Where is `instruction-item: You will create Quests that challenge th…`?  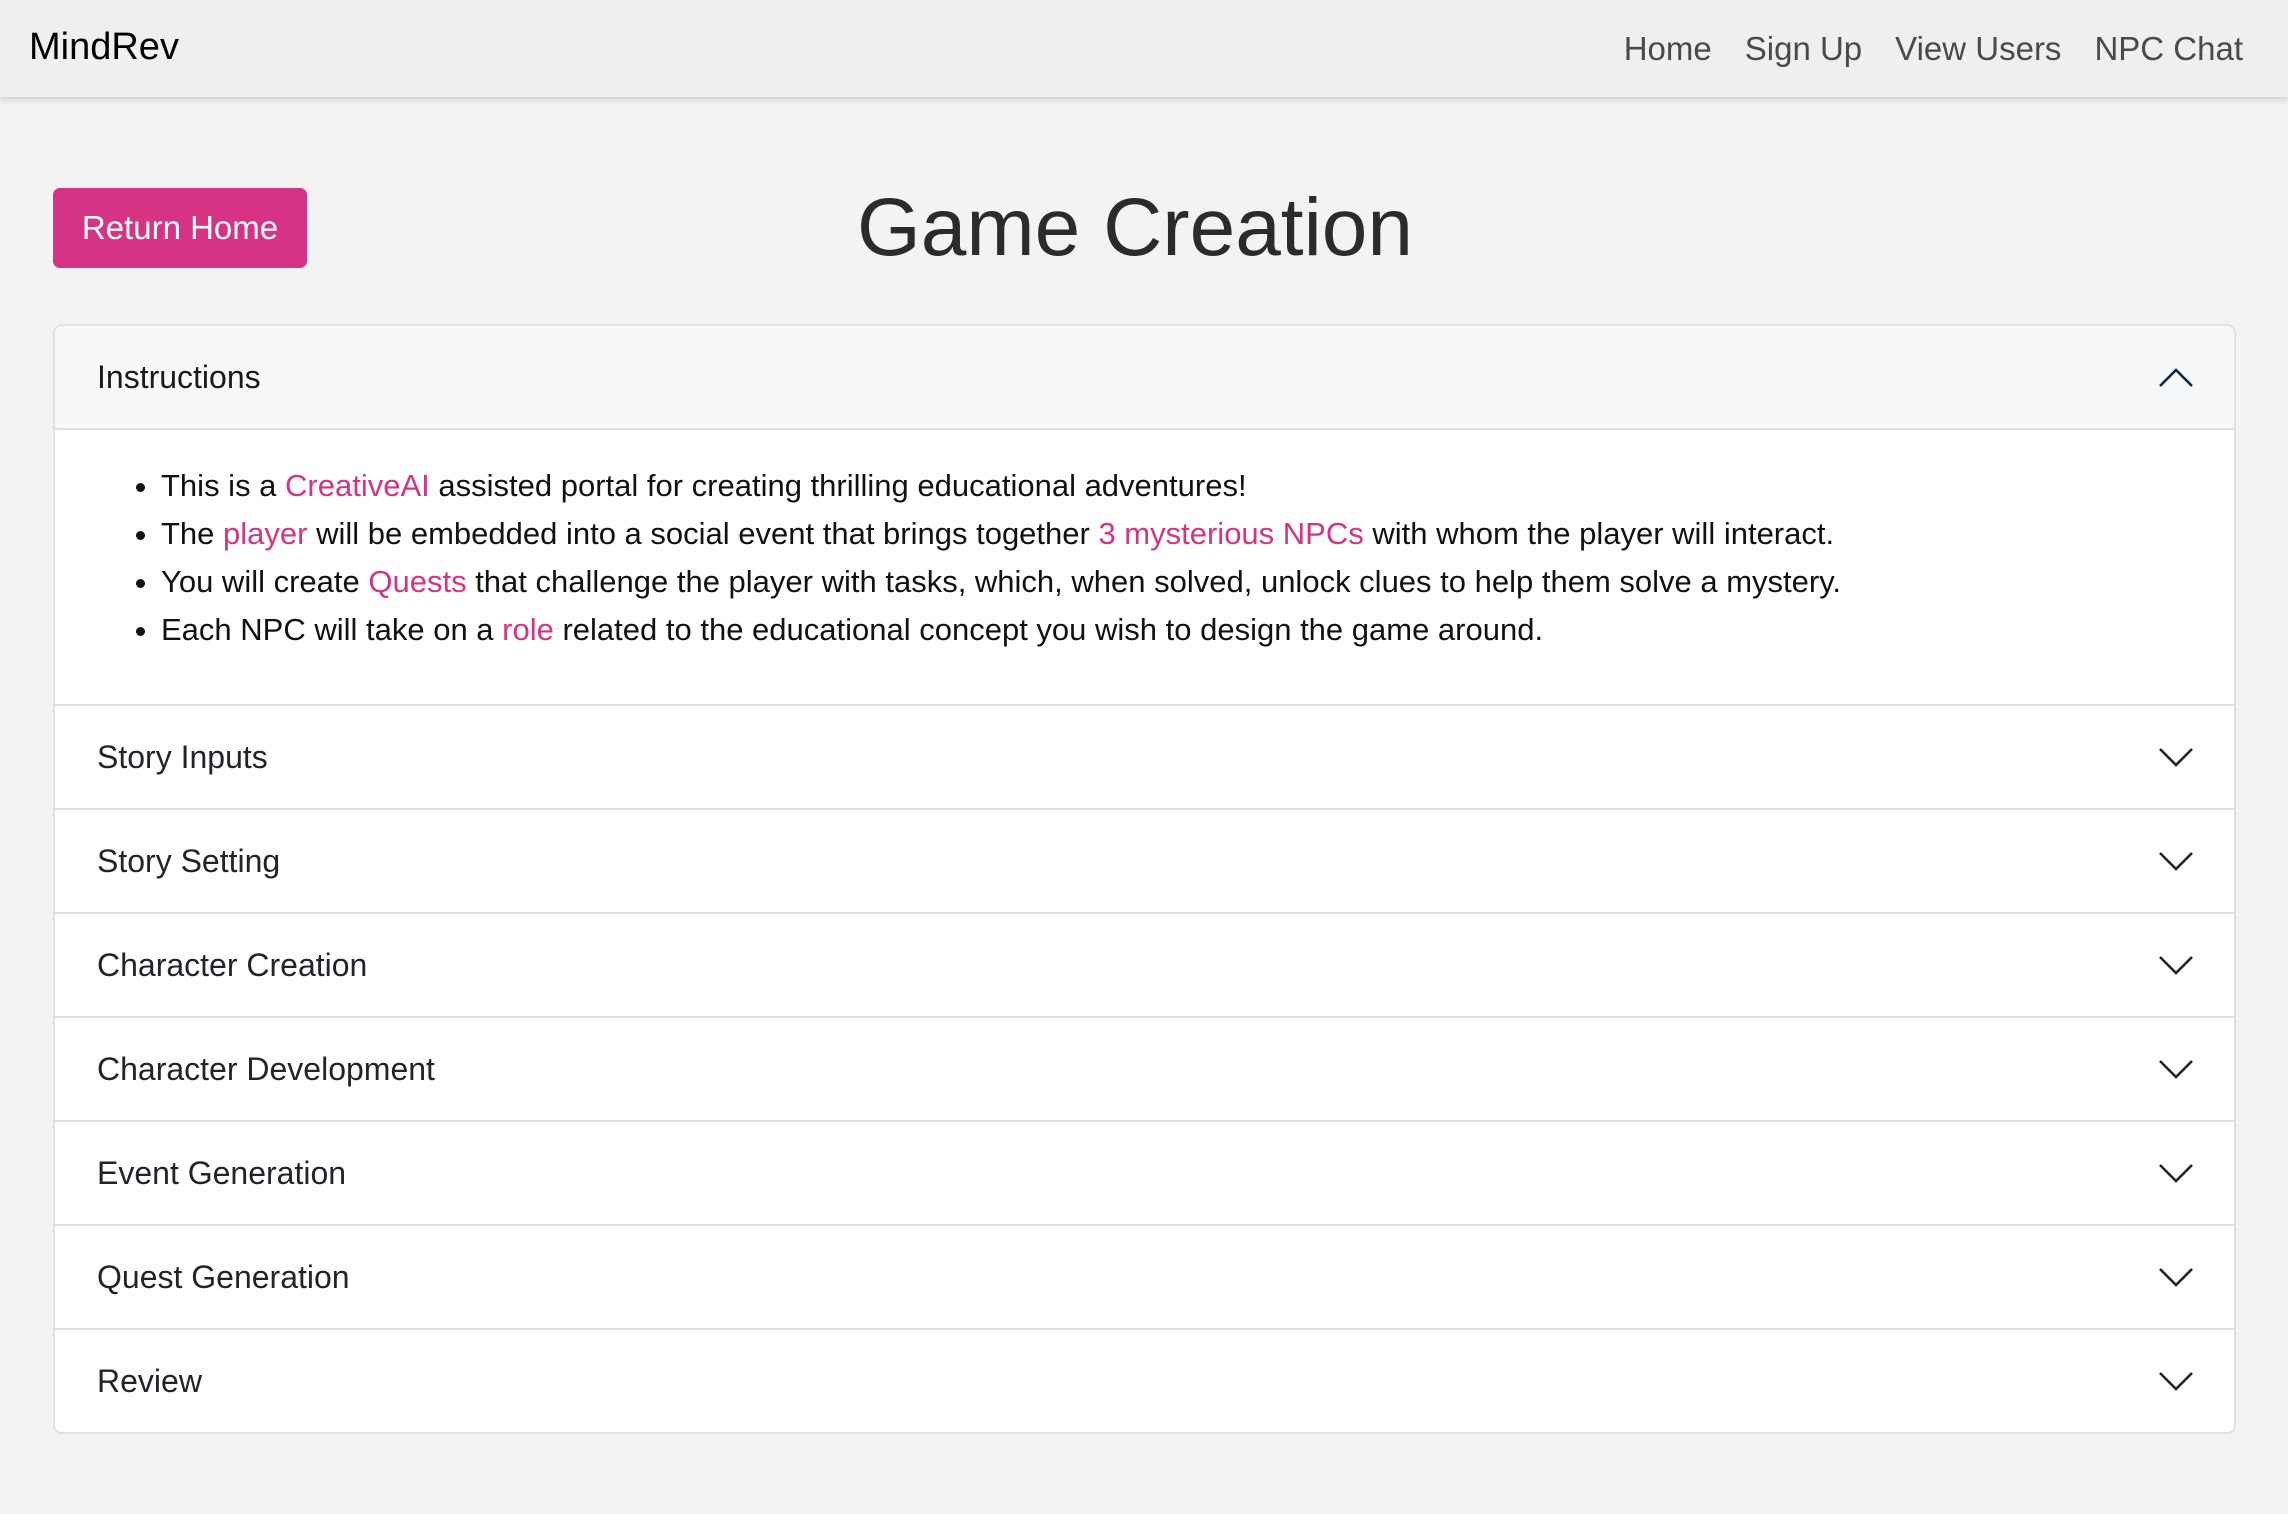
instruction-item: You will create Quests that challenge th… is located at coordinates (1167, 582).